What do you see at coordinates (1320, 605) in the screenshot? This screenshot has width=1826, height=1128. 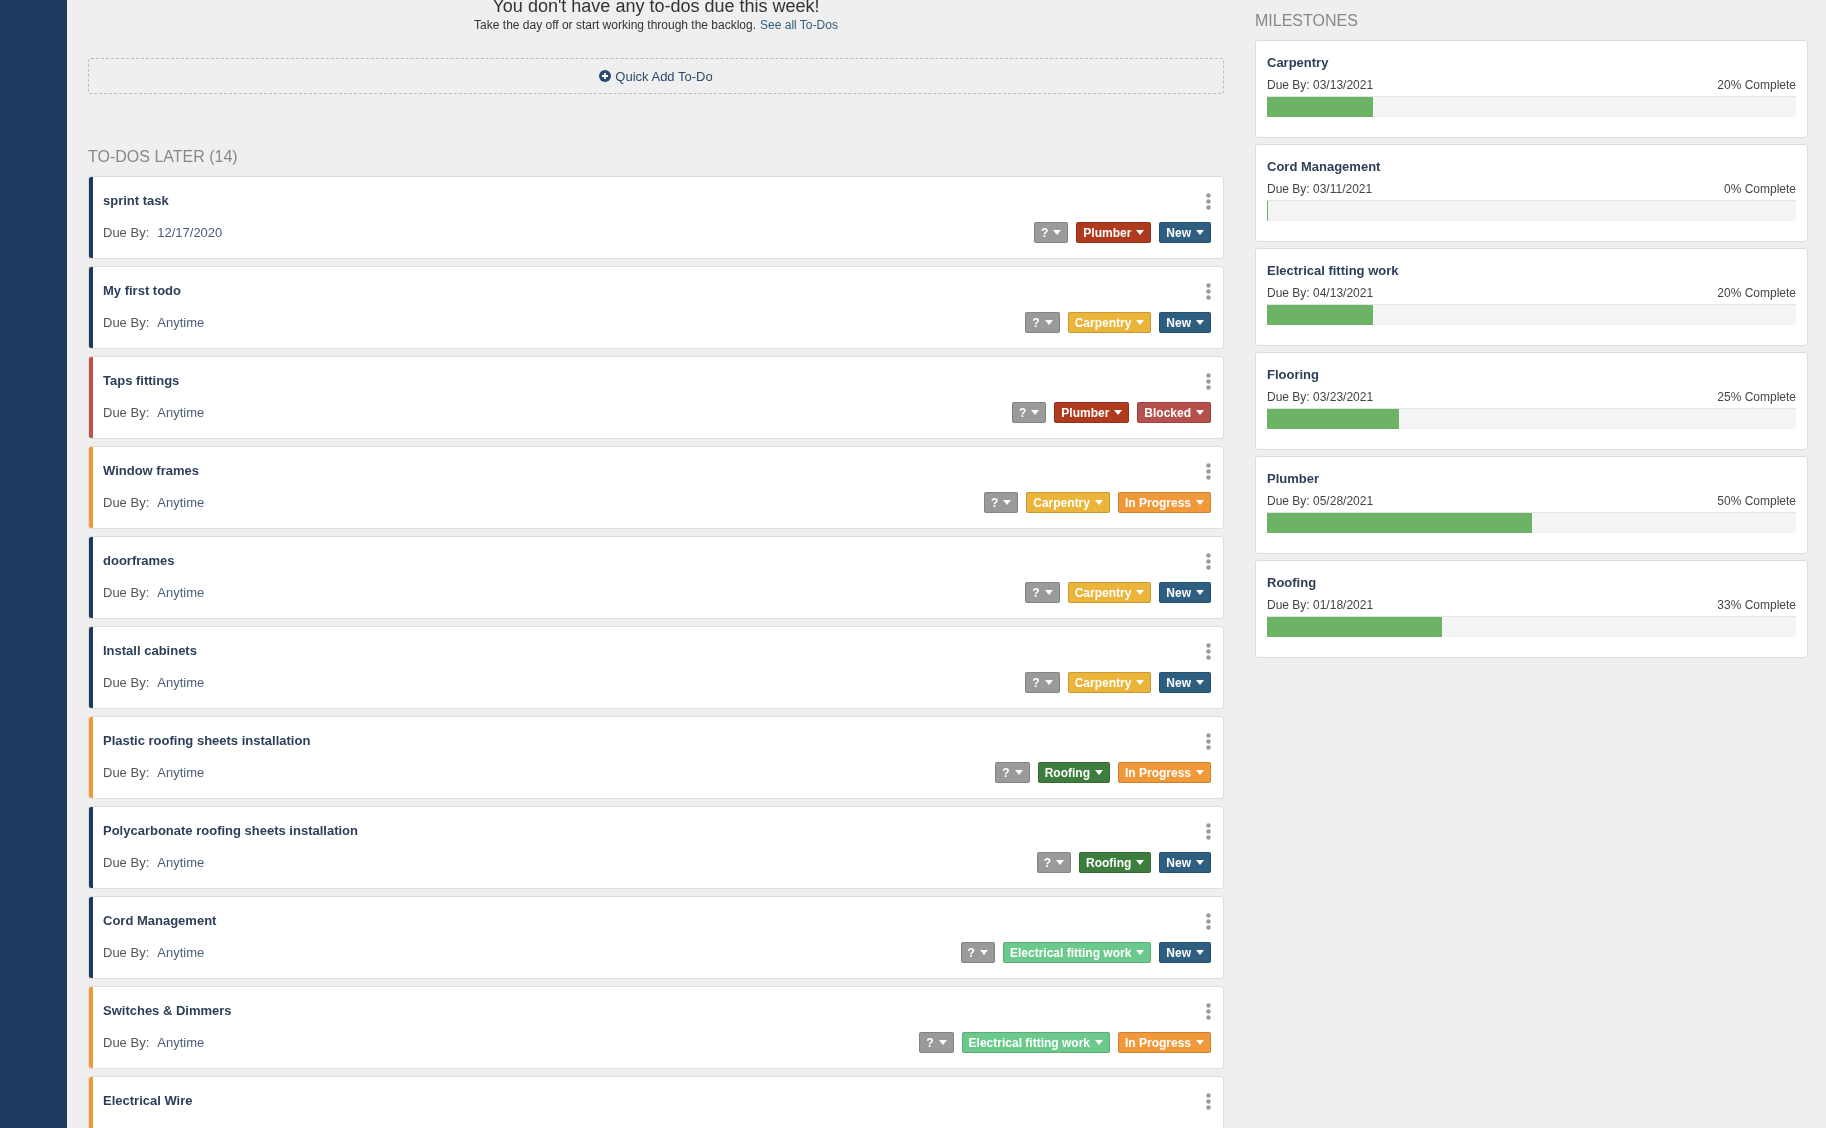 I see `milestone-due: Due By: 01/18/2021` at bounding box center [1320, 605].